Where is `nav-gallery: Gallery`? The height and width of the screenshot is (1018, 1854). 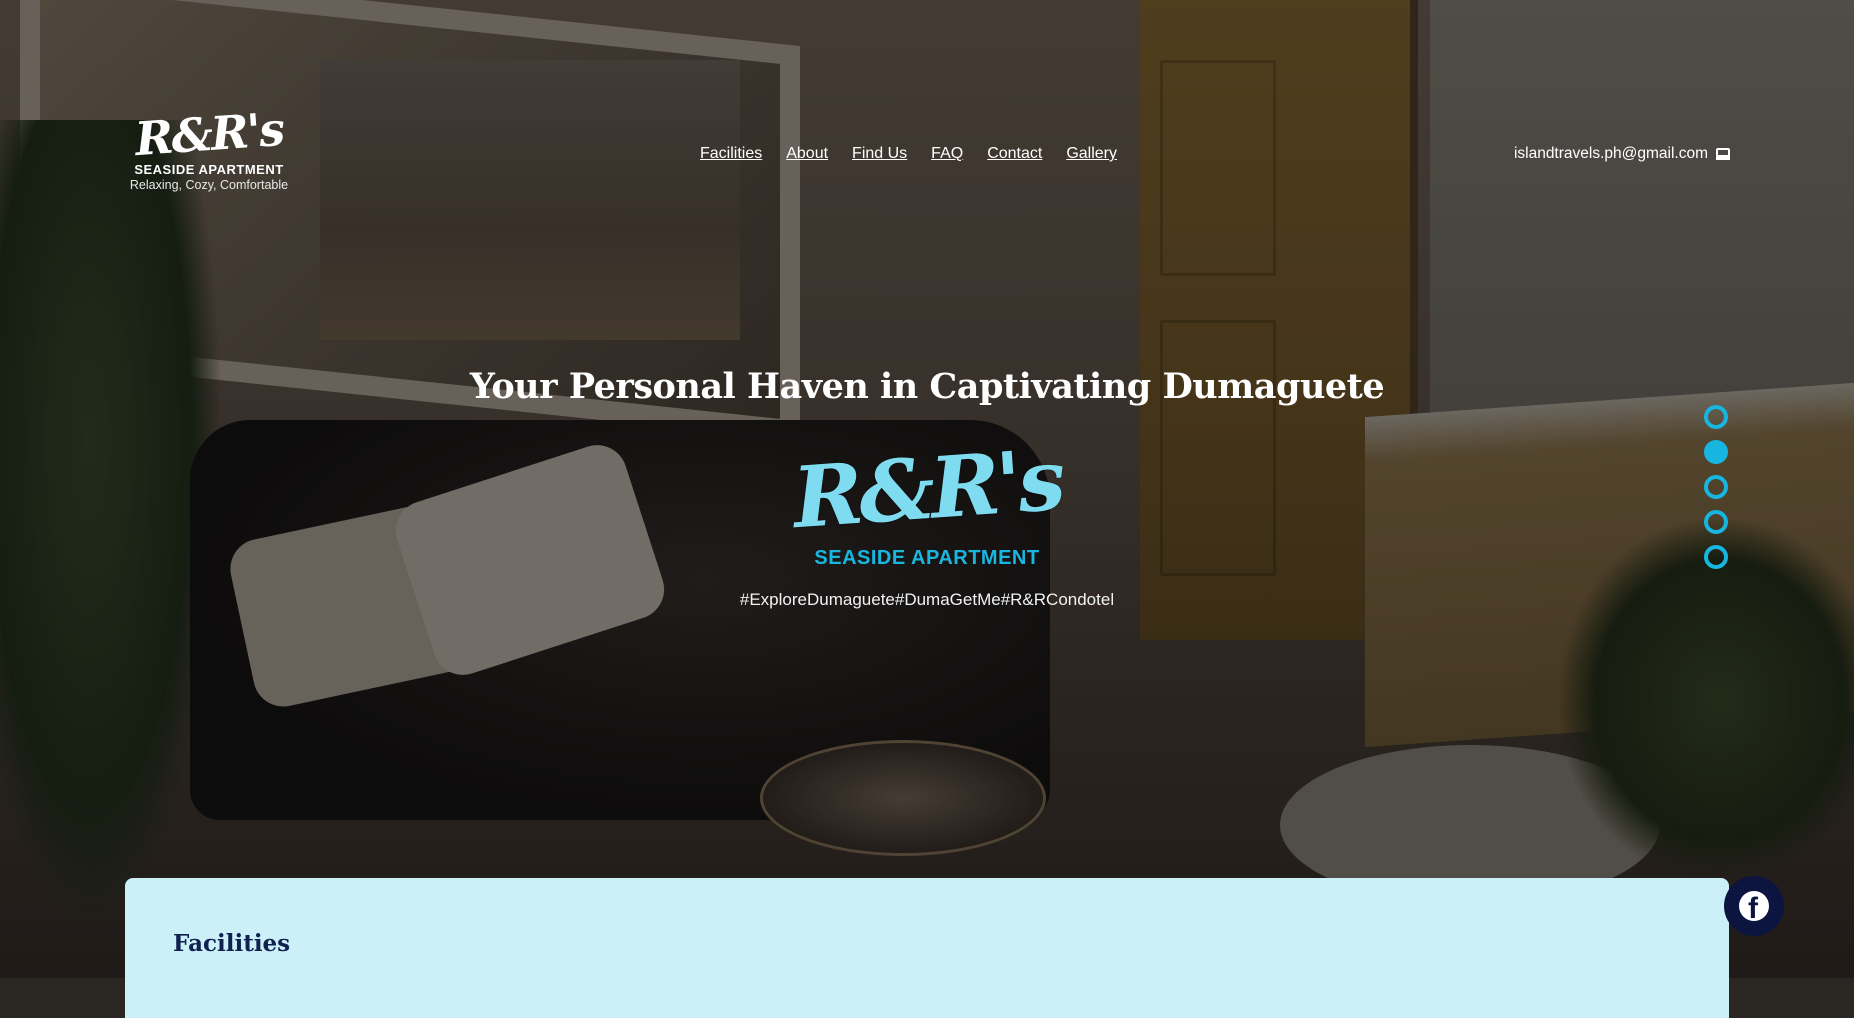 nav-gallery: Gallery is located at coordinates (1091, 154).